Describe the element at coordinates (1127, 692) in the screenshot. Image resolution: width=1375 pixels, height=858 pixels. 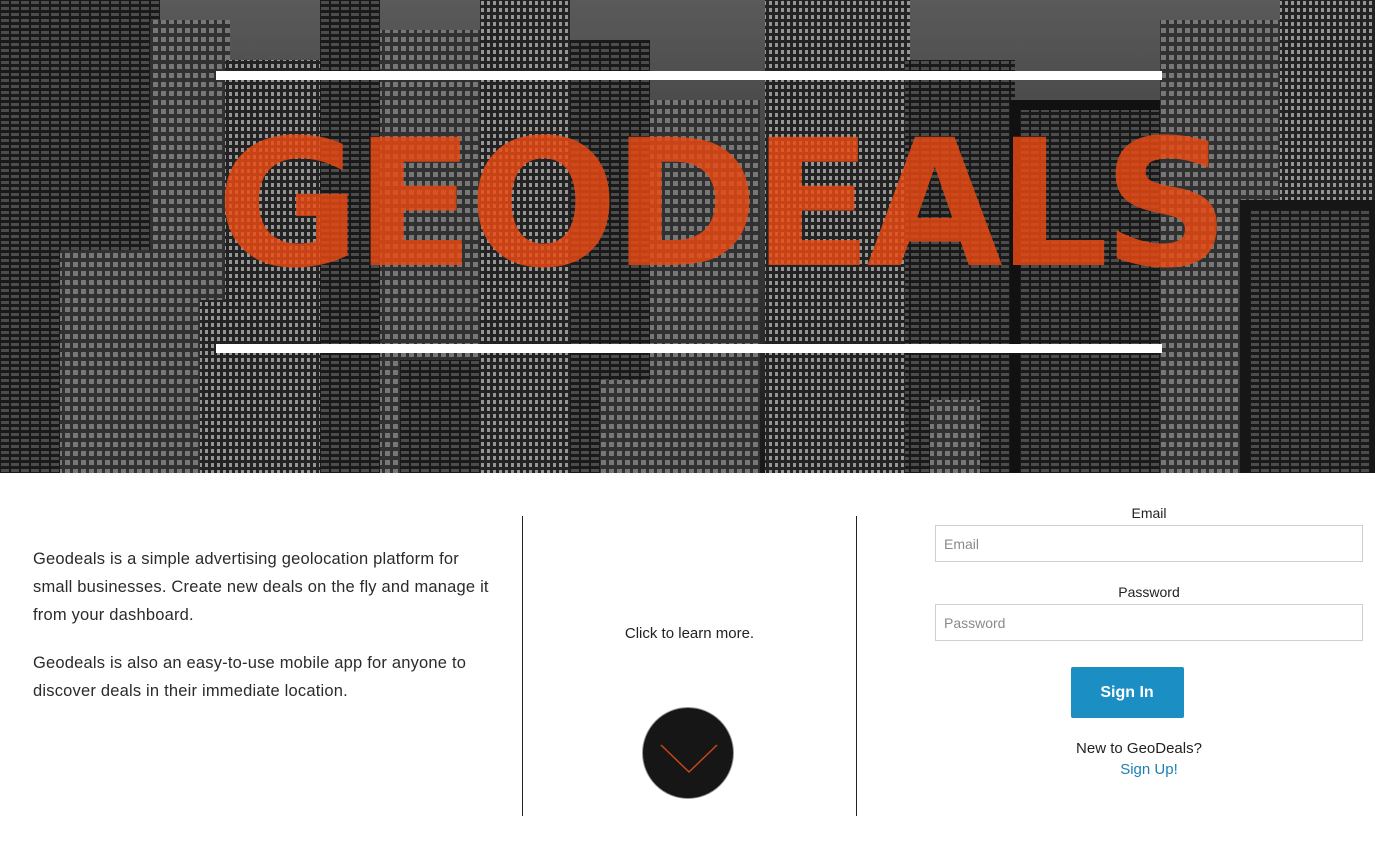
I see `sign-in-button: Sign In` at that location.